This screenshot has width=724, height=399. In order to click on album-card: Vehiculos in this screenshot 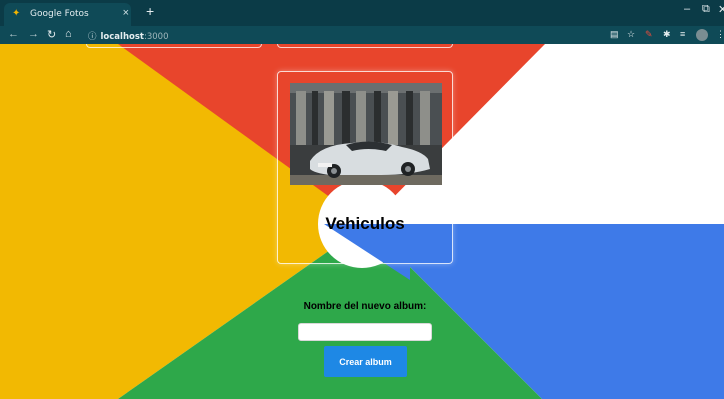, I will do `click(365, 167)`.